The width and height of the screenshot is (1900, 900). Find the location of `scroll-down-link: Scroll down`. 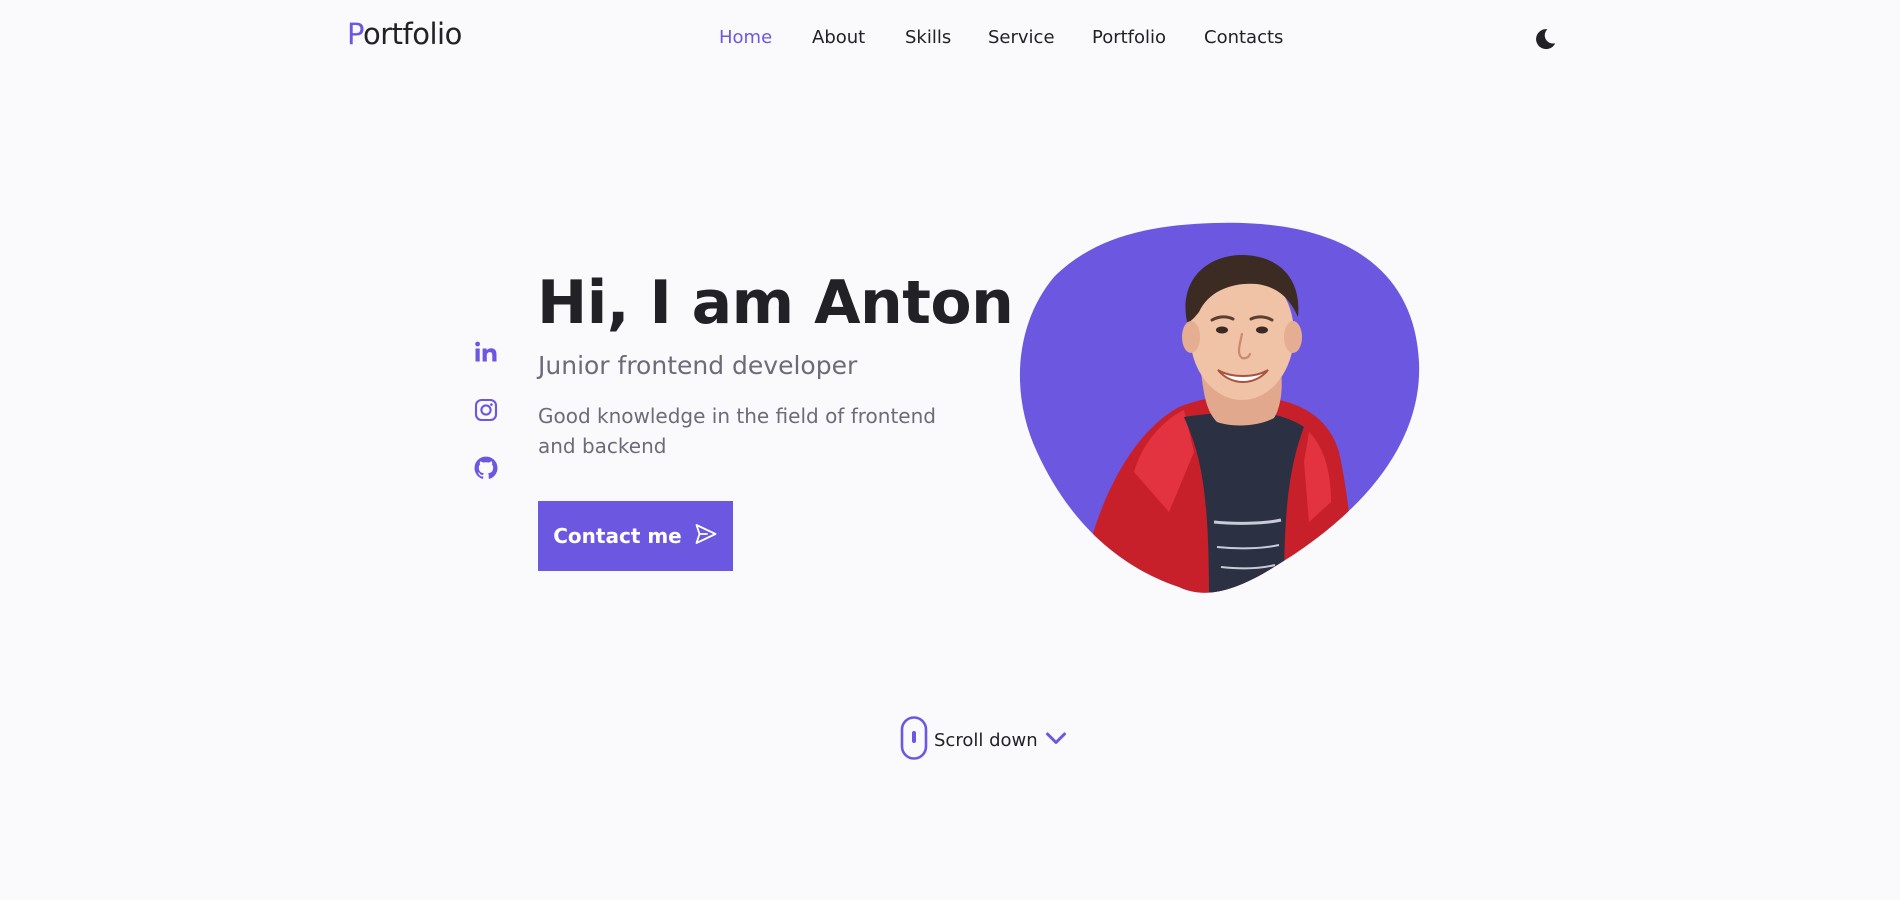

scroll-down-link: Scroll down is located at coordinates (984, 740).